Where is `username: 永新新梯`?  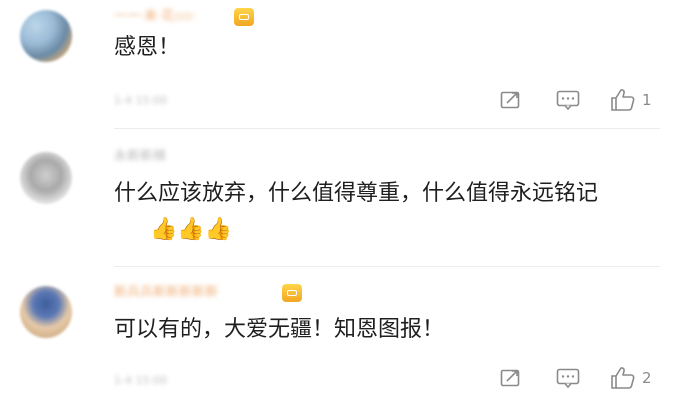
username: 永新新梯 is located at coordinates (140, 157).